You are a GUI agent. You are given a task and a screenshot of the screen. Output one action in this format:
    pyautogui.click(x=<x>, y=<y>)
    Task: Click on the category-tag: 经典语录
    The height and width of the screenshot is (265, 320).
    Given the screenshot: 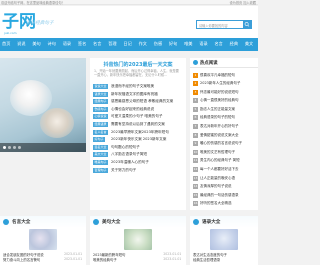 What is the action you would take?
    pyautogui.click(x=101, y=124)
    